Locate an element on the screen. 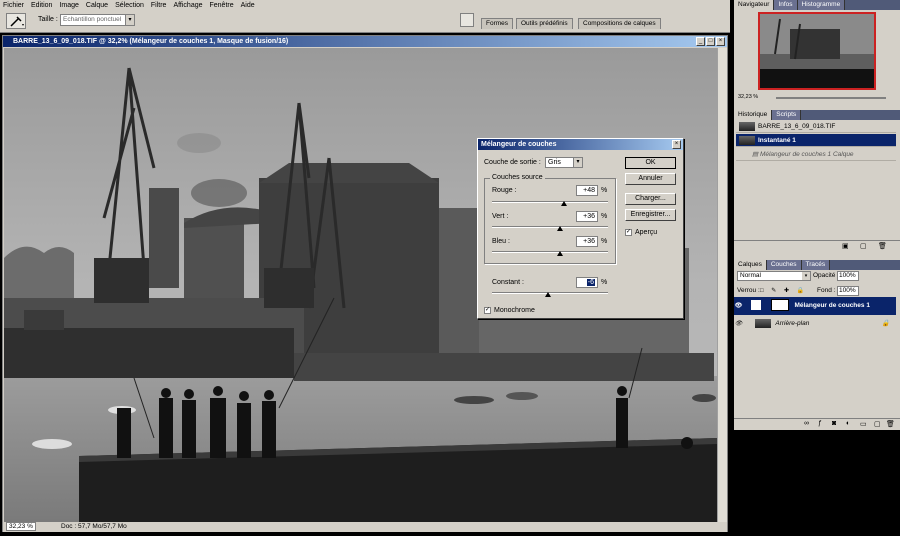 The height and width of the screenshot is (536, 900). zoom-level: 32,23 % is located at coordinates (21, 526).